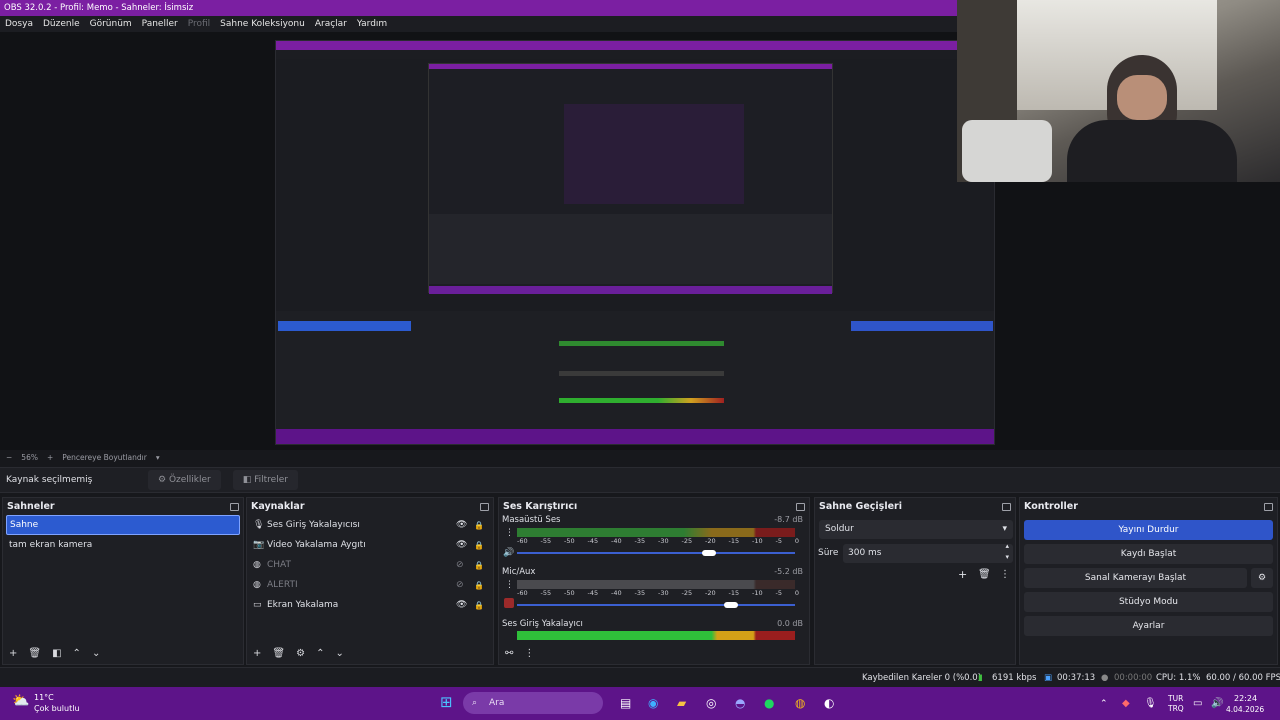 The width and height of the screenshot is (1280, 720). Describe the element at coordinates (1197, 703) in the screenshot. I see `network-icon: ▭` at that location.